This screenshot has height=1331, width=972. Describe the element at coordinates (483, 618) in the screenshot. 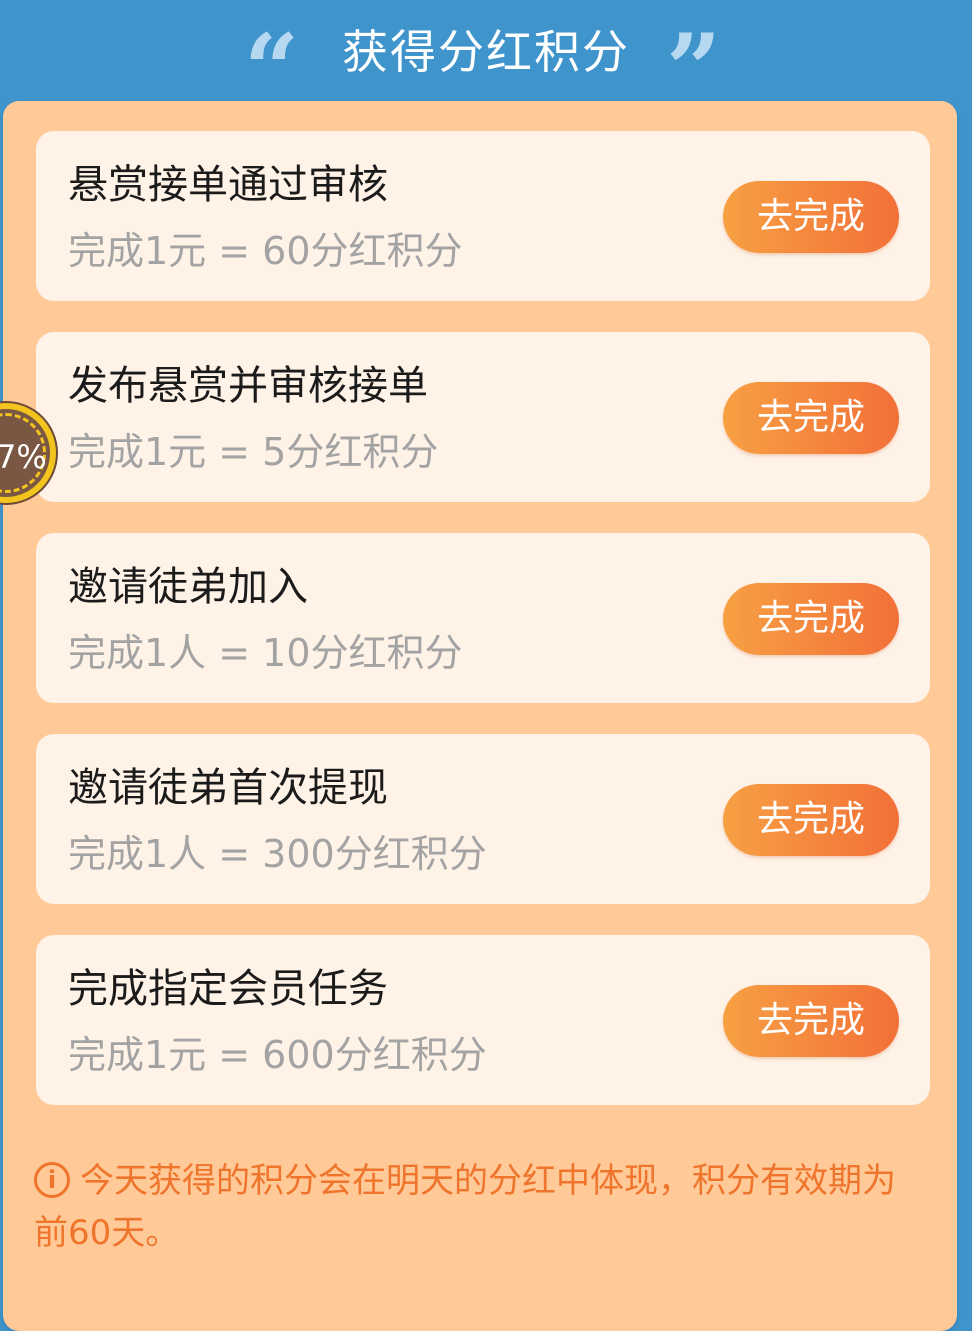

I see `task-card-invite-apprentice: 邀请徒弟加入 完成1人 = 10分红积分 去完成` at that location.